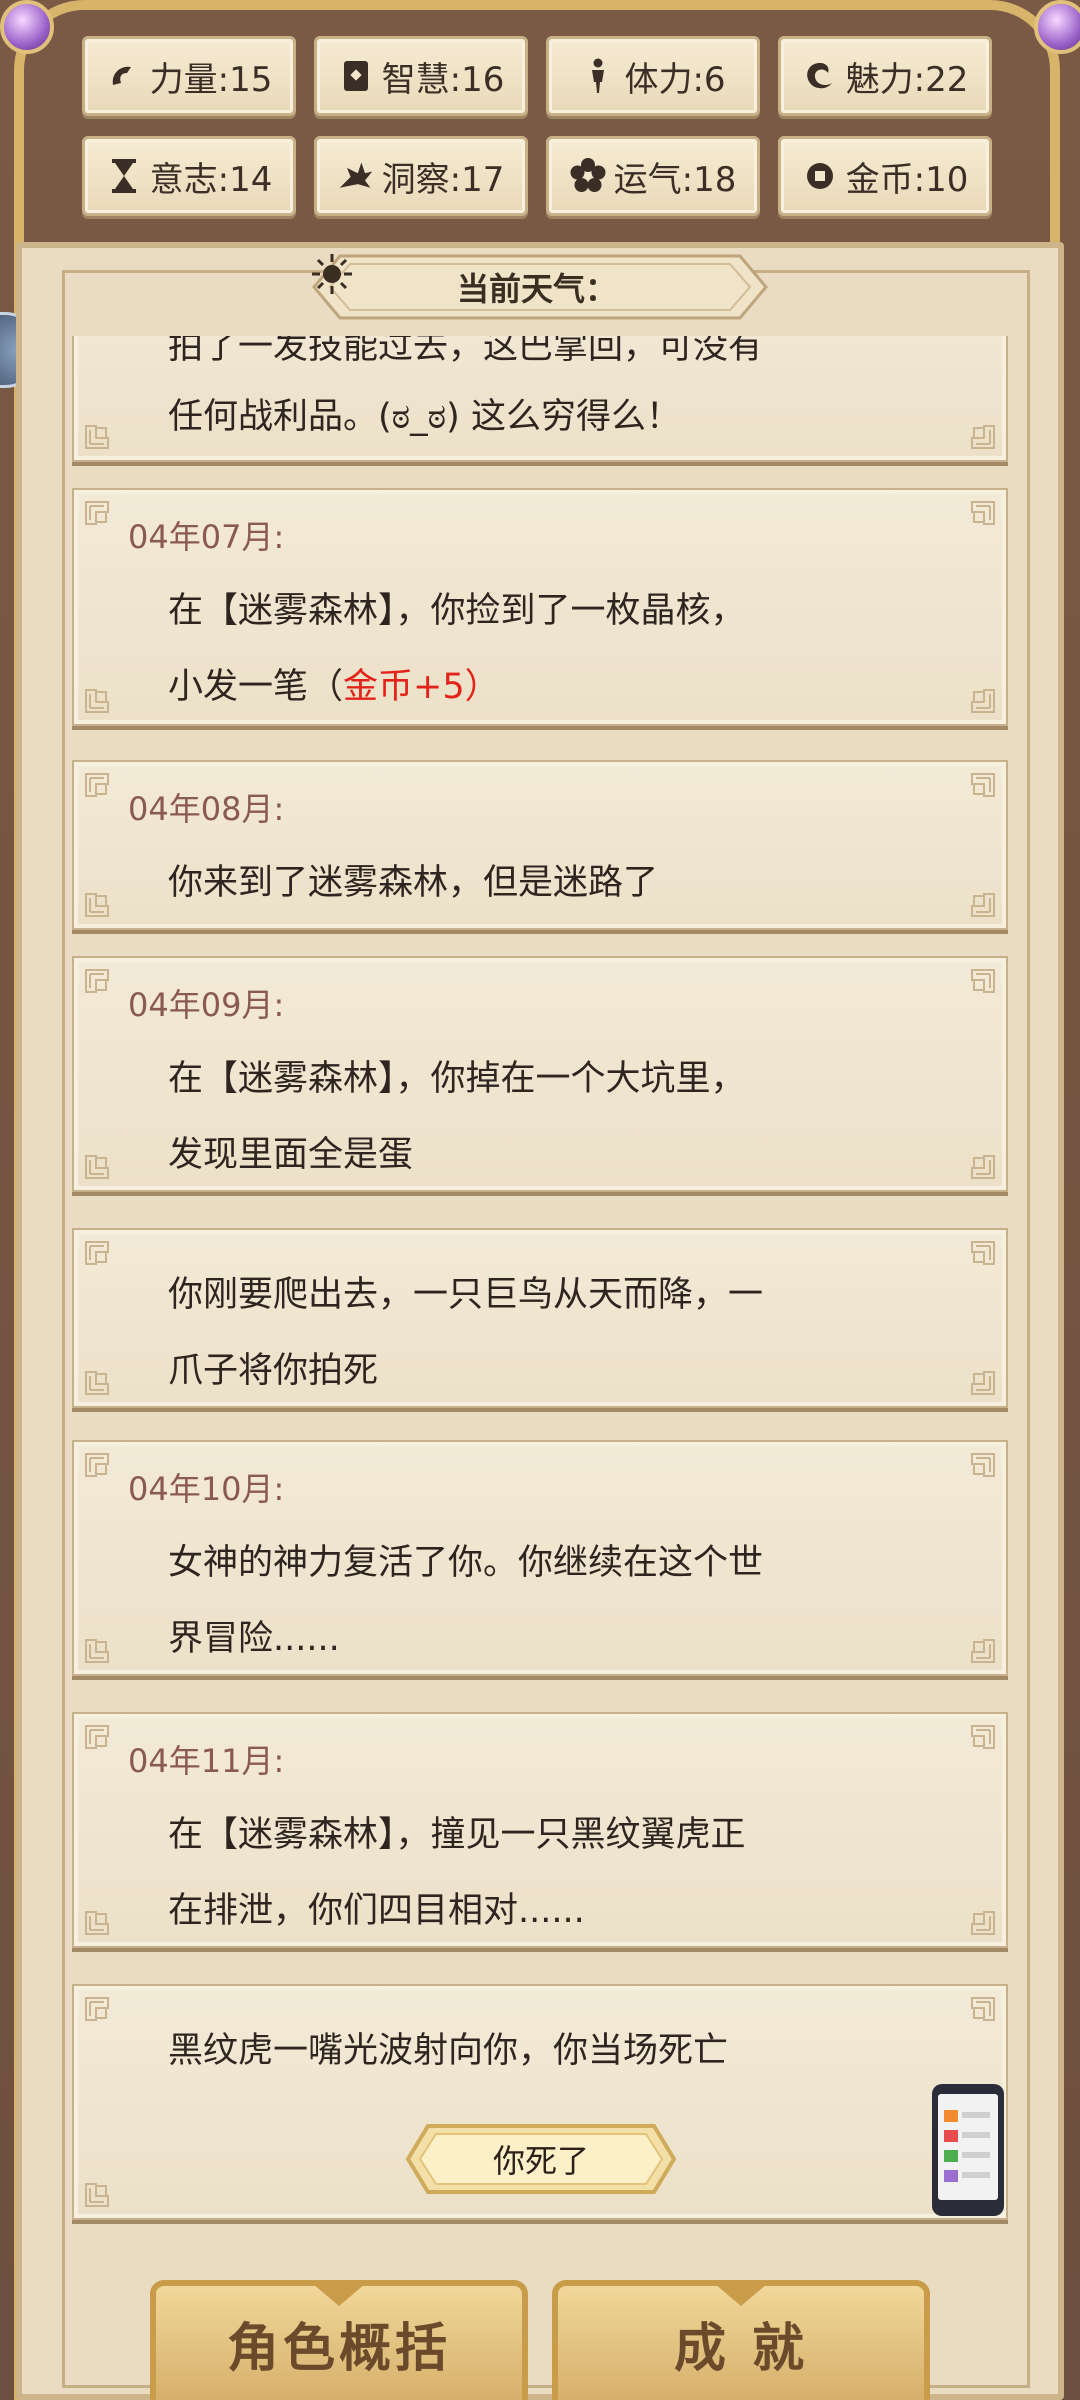 This screenshot has width=1080, height=2400. I want to click on stat-gold: 金币:10, so click(885, 176).